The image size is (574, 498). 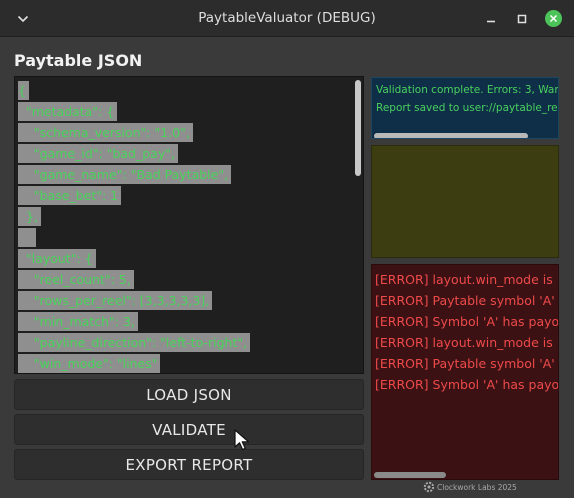 I want to click on minimize-icon, so click(x=491, y=21).